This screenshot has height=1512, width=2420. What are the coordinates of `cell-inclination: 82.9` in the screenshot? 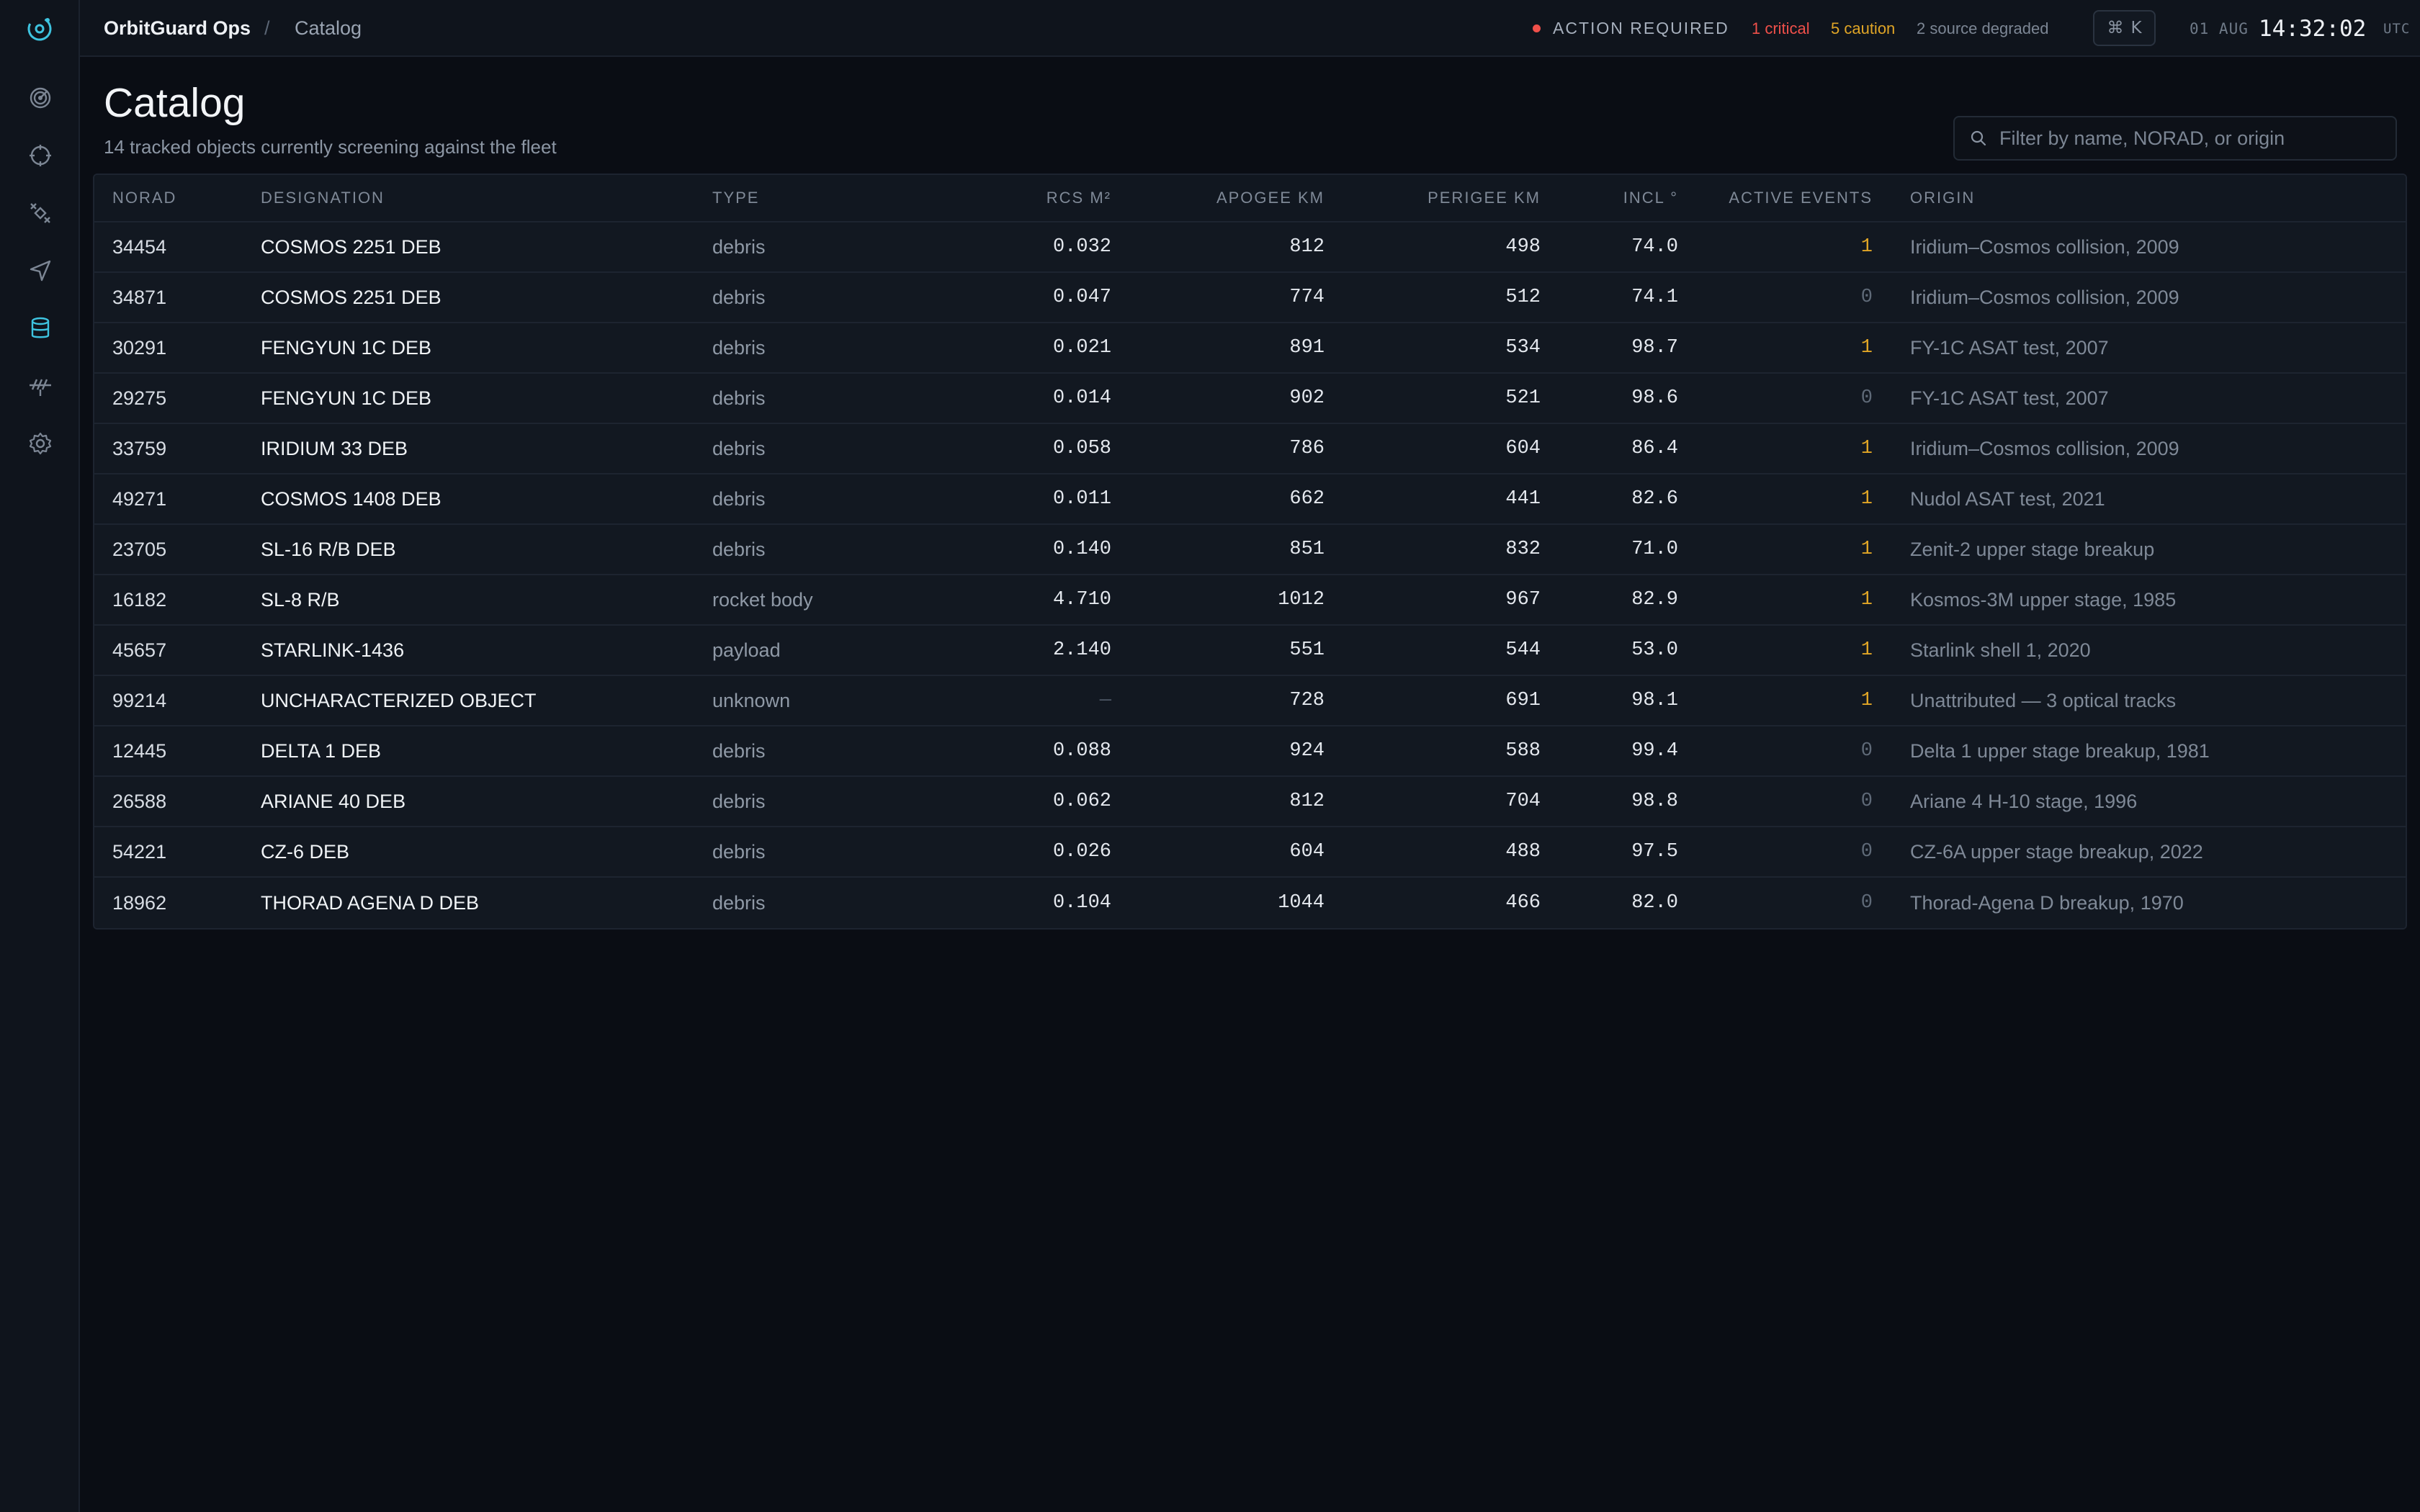 It's located at (1655, 600).